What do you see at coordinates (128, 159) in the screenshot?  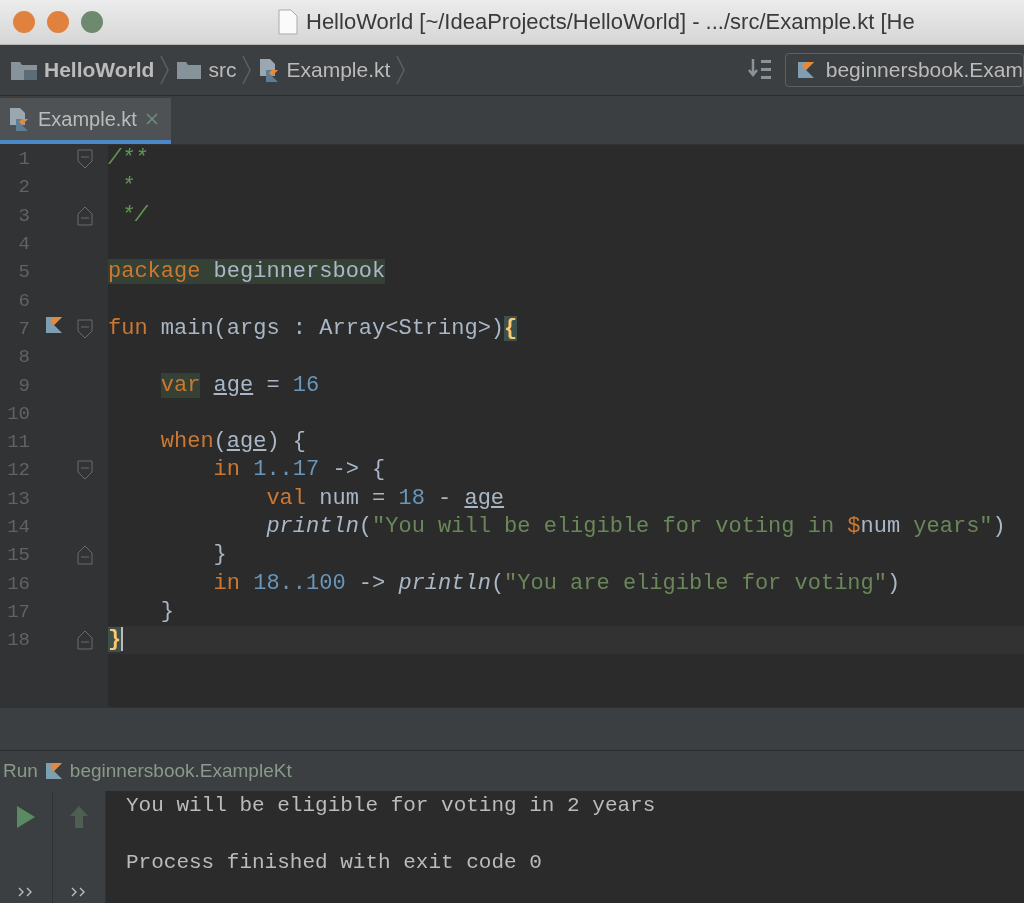 I see `code-line: /**` at bounding box center [128, 159].